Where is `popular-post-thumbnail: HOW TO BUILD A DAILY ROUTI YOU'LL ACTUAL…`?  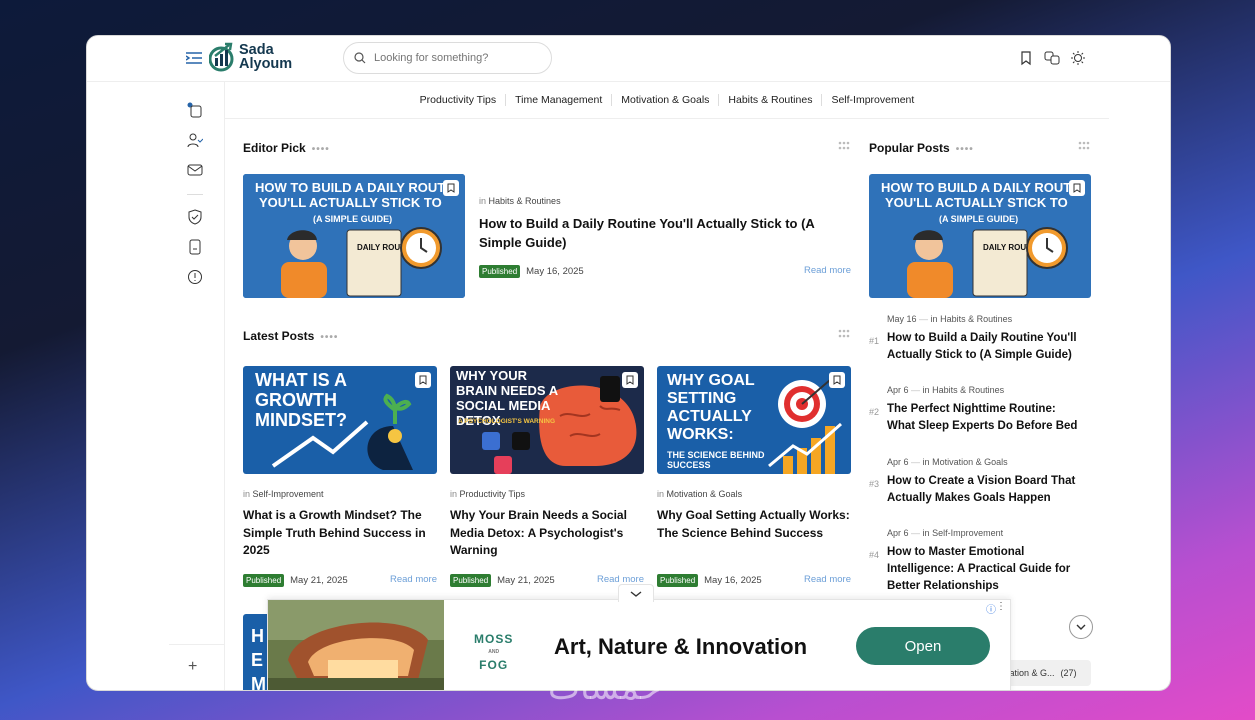
popular-post-thumbnail: HOW TO BUILD A DAILY ROUTI YOU'LL ACTUAL… is located at coordinates (980, 236).